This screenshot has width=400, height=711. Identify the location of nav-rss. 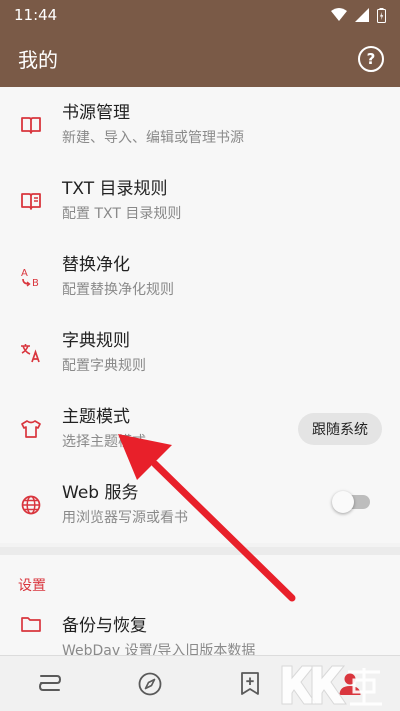
(250, 683).